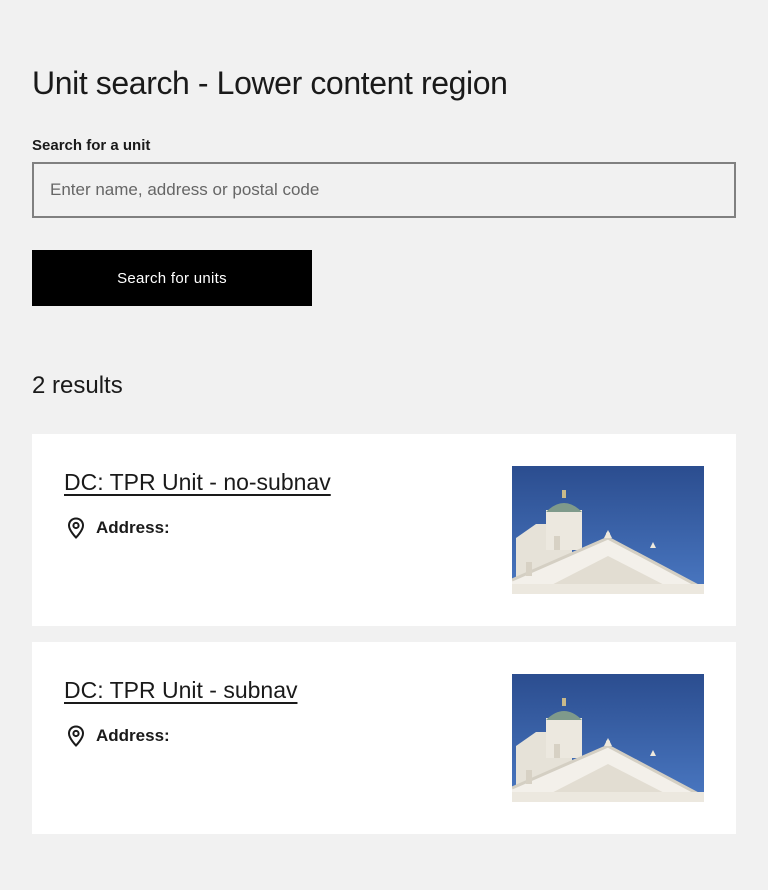  I want to click on search-input, so click(384, 190).